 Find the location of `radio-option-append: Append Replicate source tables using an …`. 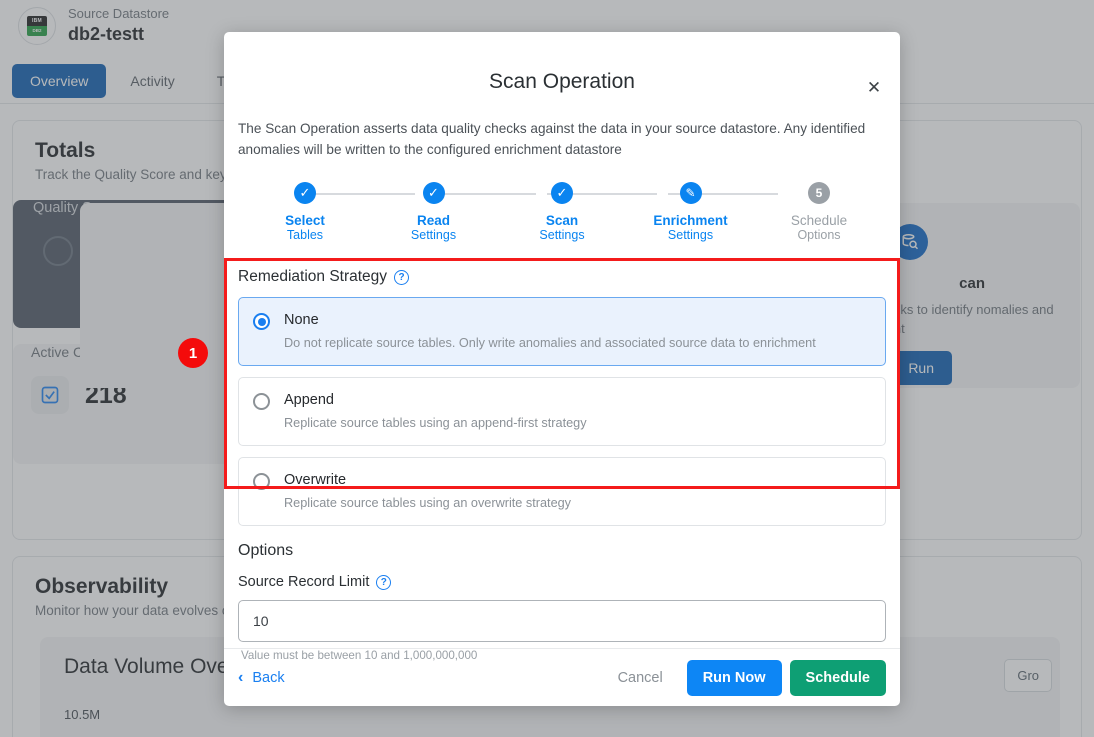

radio-option-append: Append Replicate source tables using an … is located at coordinates (562, 411).